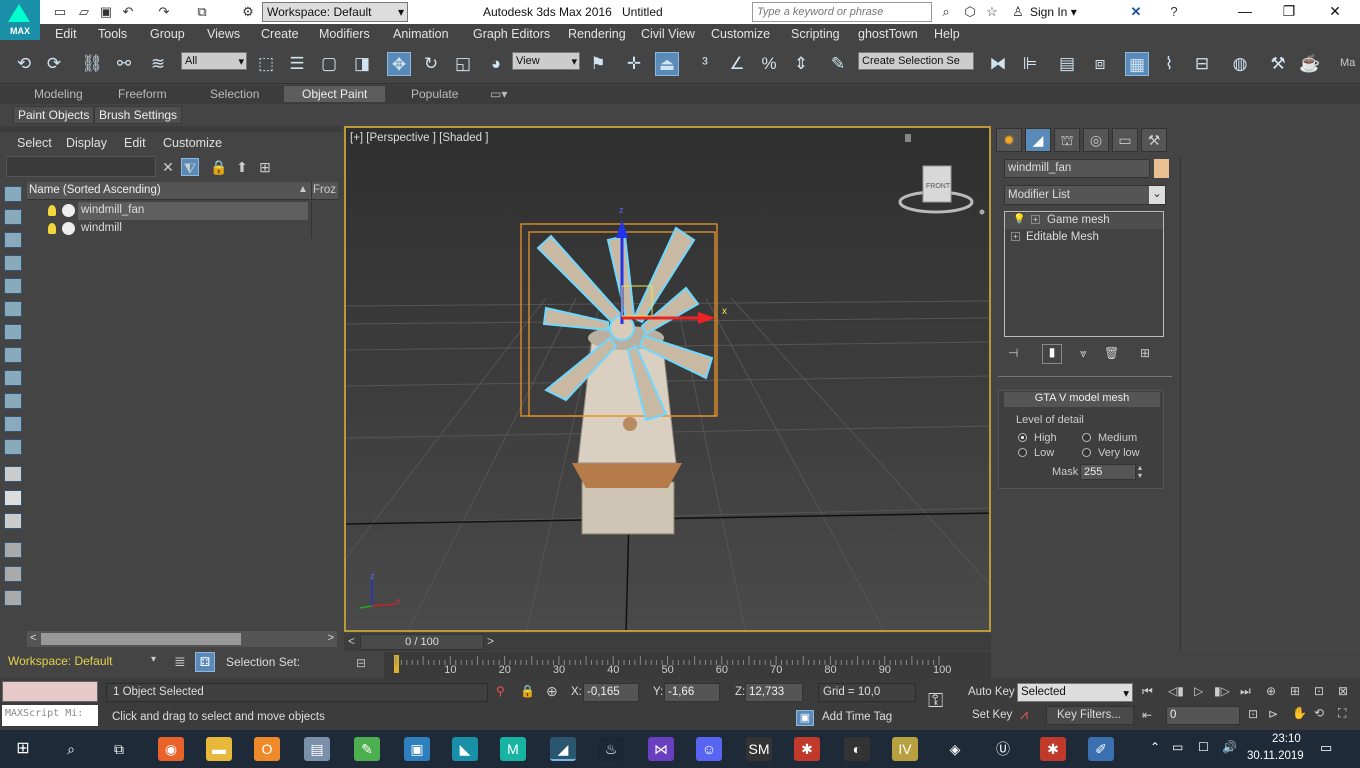  Describe the element at coordinates (1319, 713) in the screenshot. I see `orbit-icon: ⟲` at that location.